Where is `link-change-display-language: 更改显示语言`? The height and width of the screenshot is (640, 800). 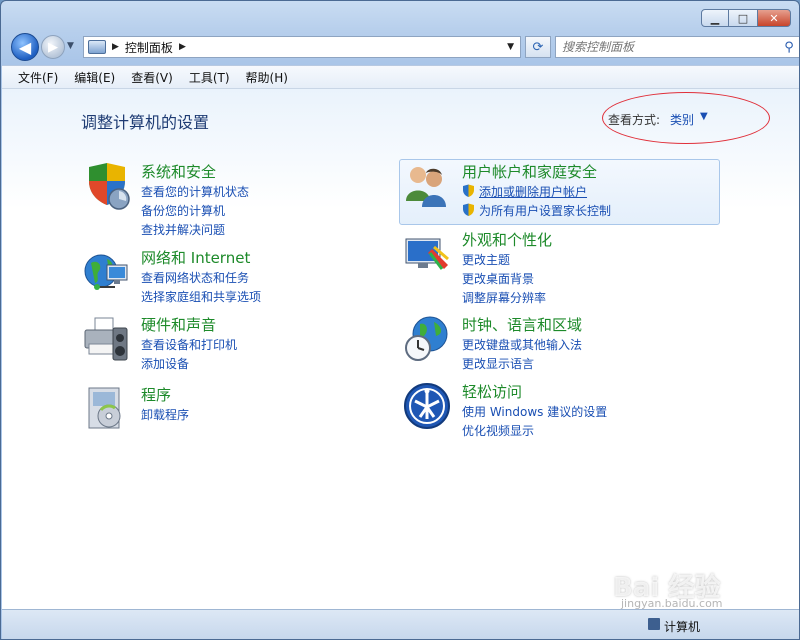
link-change-display-language: 更改显示语言 is located at coordinates (522, 364).